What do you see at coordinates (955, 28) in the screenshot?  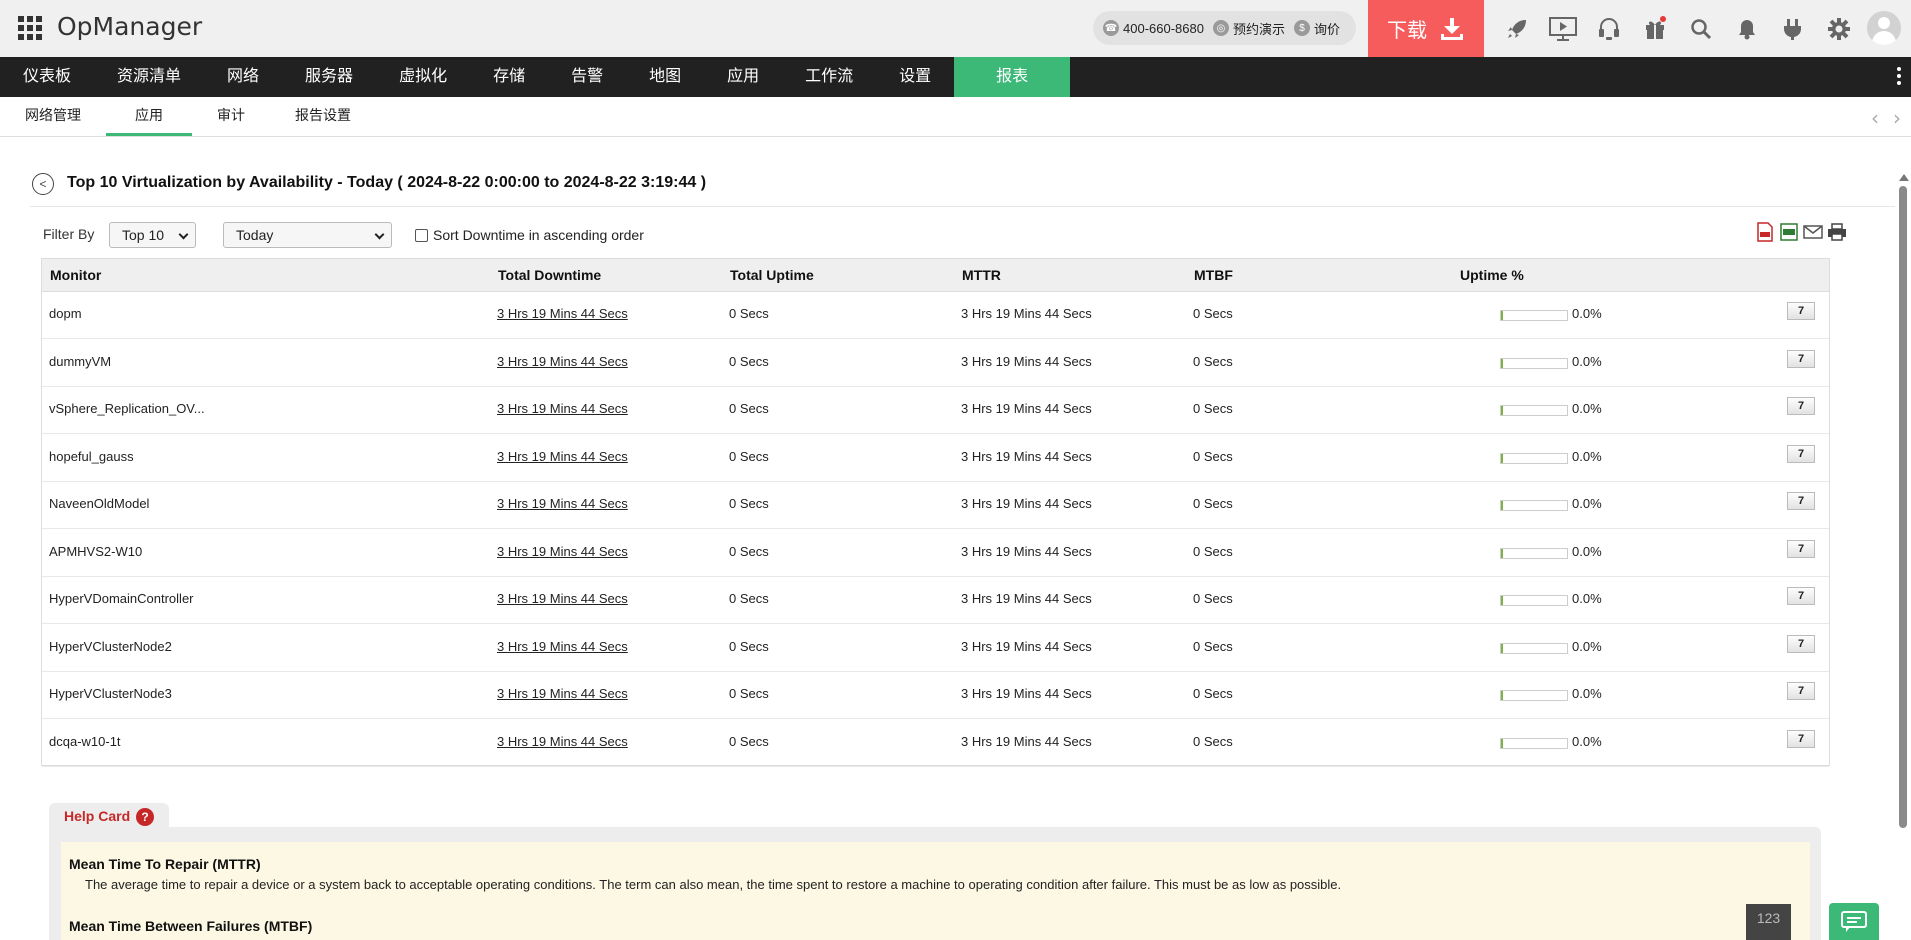 I see `top-bar: OpManager ☎ 400-660-8680 ◎ 预约演示 $ 询价 下载` at bounding box center [955, 28].